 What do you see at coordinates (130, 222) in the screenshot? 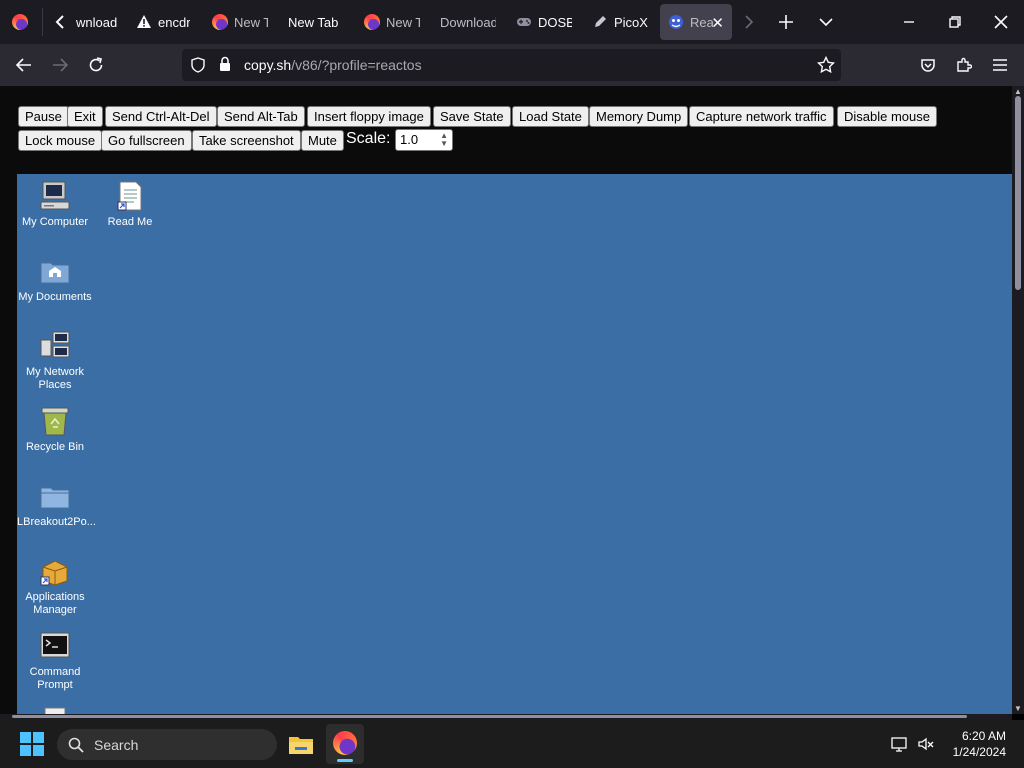
I see `desktop-icon-label: Read Me` at bounding box center [130, 222].